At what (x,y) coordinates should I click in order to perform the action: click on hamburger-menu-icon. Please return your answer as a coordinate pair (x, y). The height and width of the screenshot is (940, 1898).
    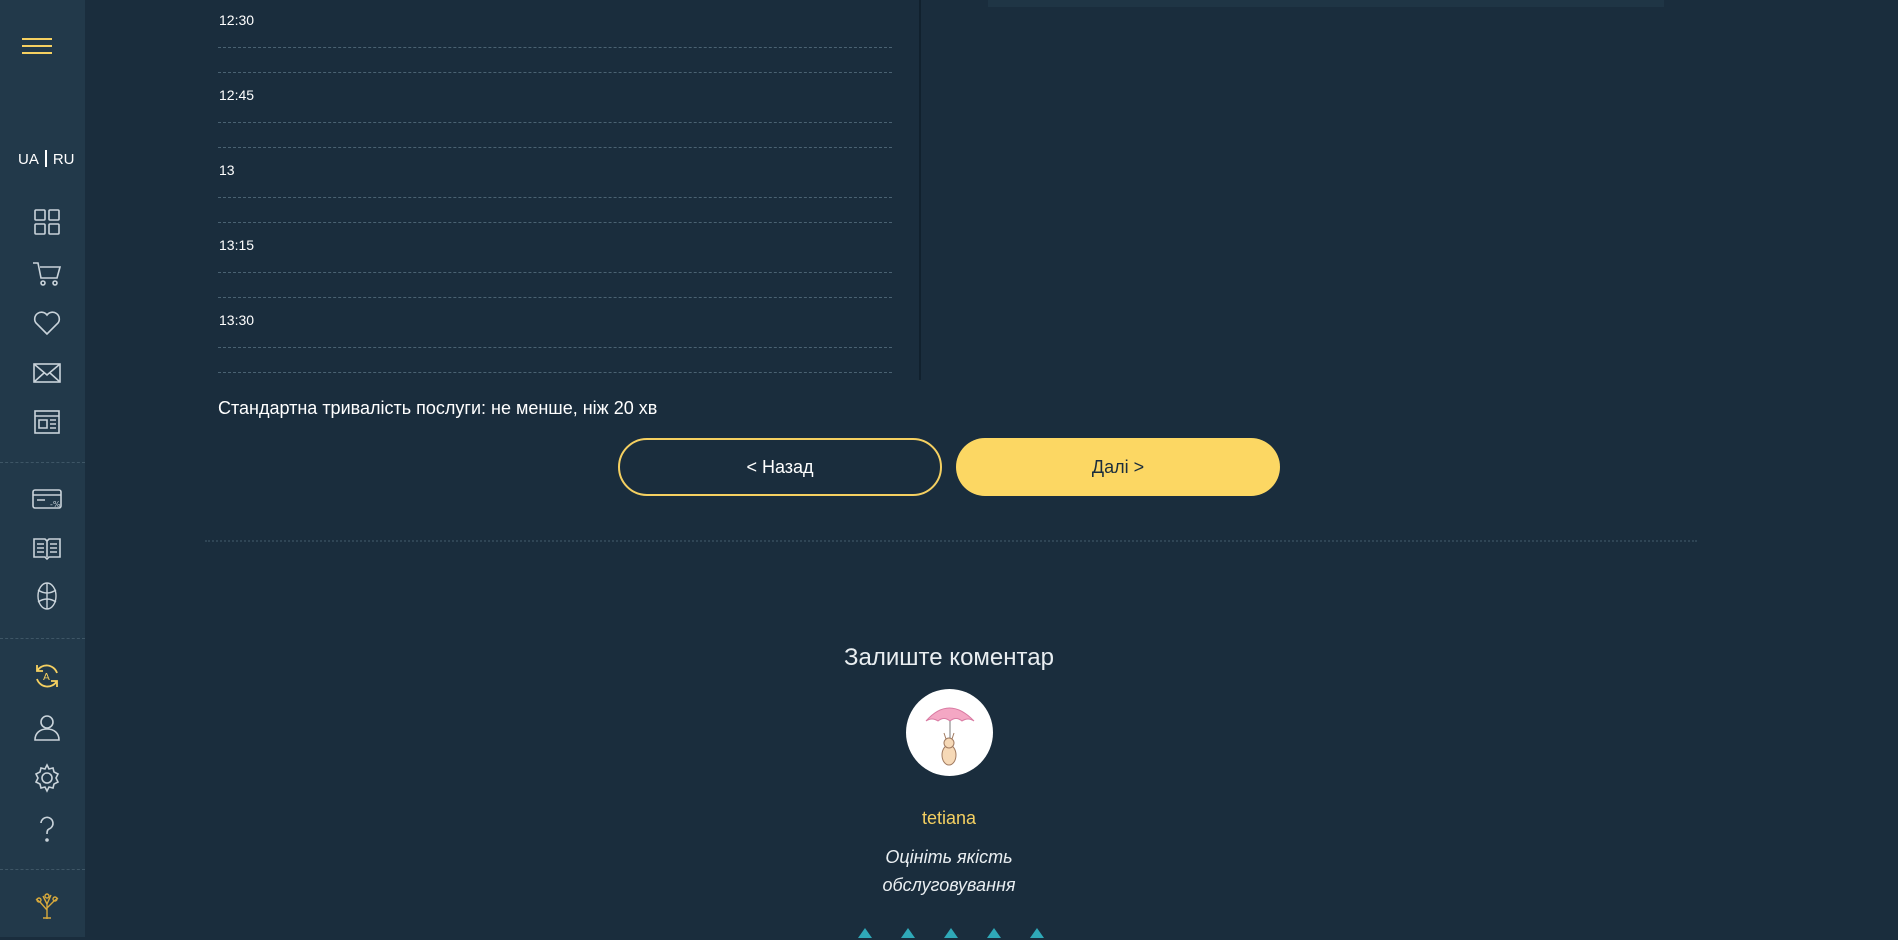
    Looking at the image, I should click on (38, 46).